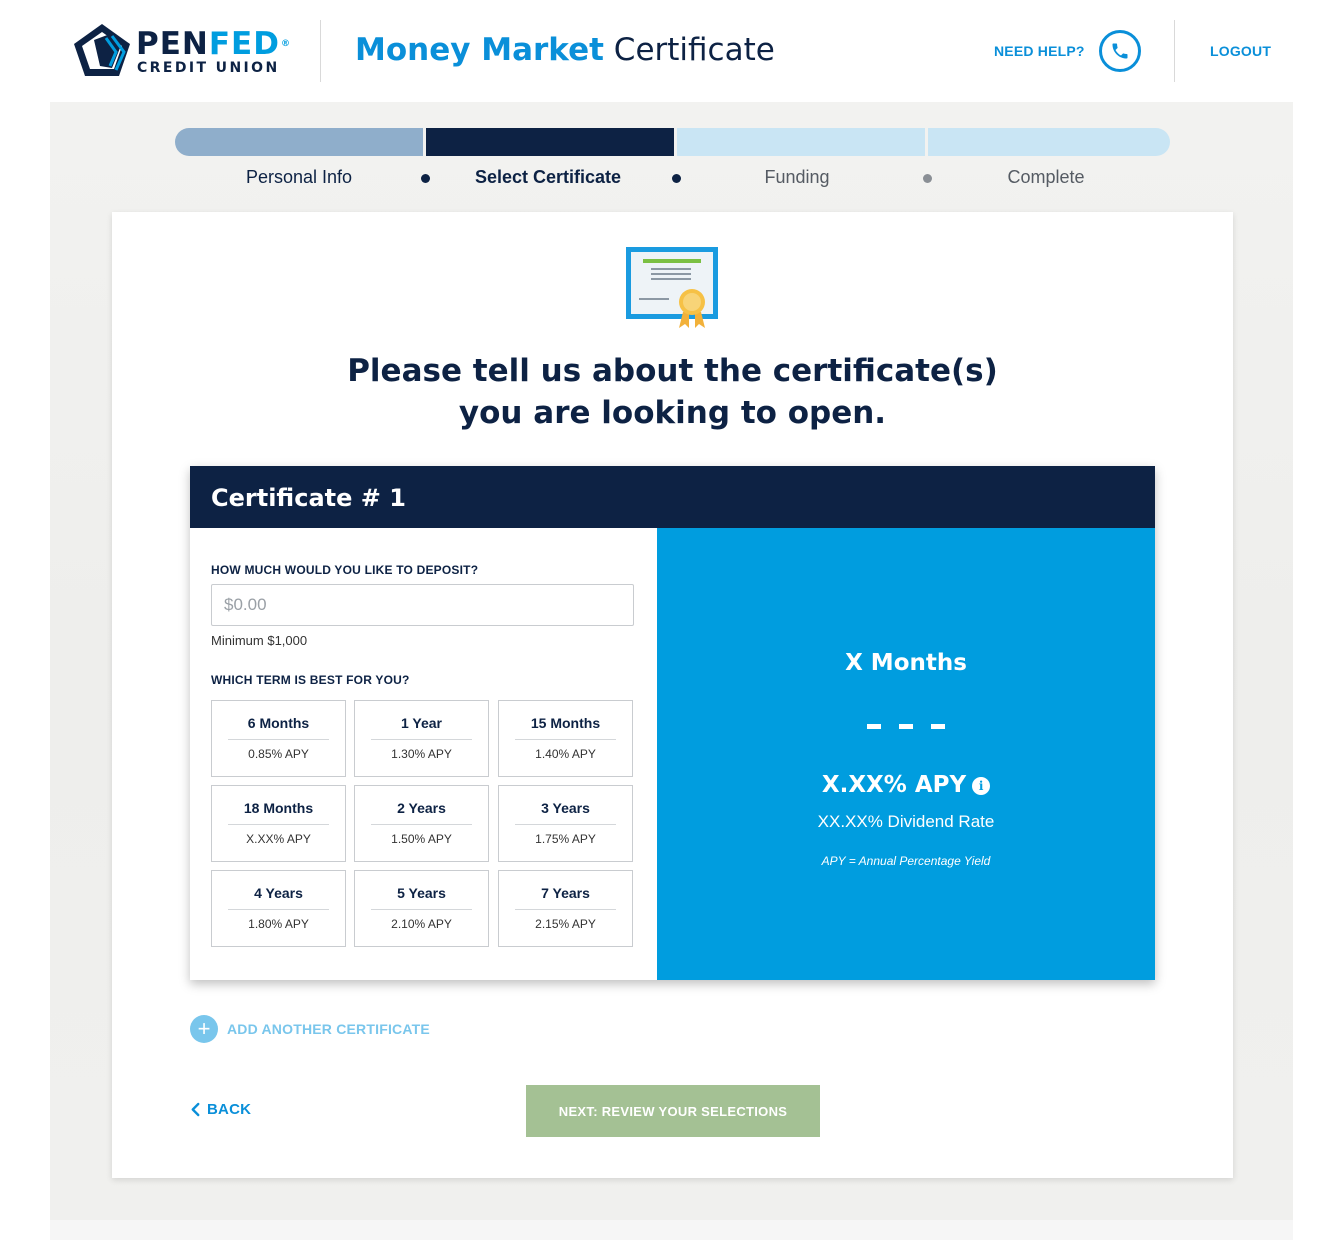 The height and width of the screenshot is (1240, 1342). What do you see at coordinates (299, 142) in the screenshot?
I see `progress-segment-personal-info` at bounding box center [299, 142].